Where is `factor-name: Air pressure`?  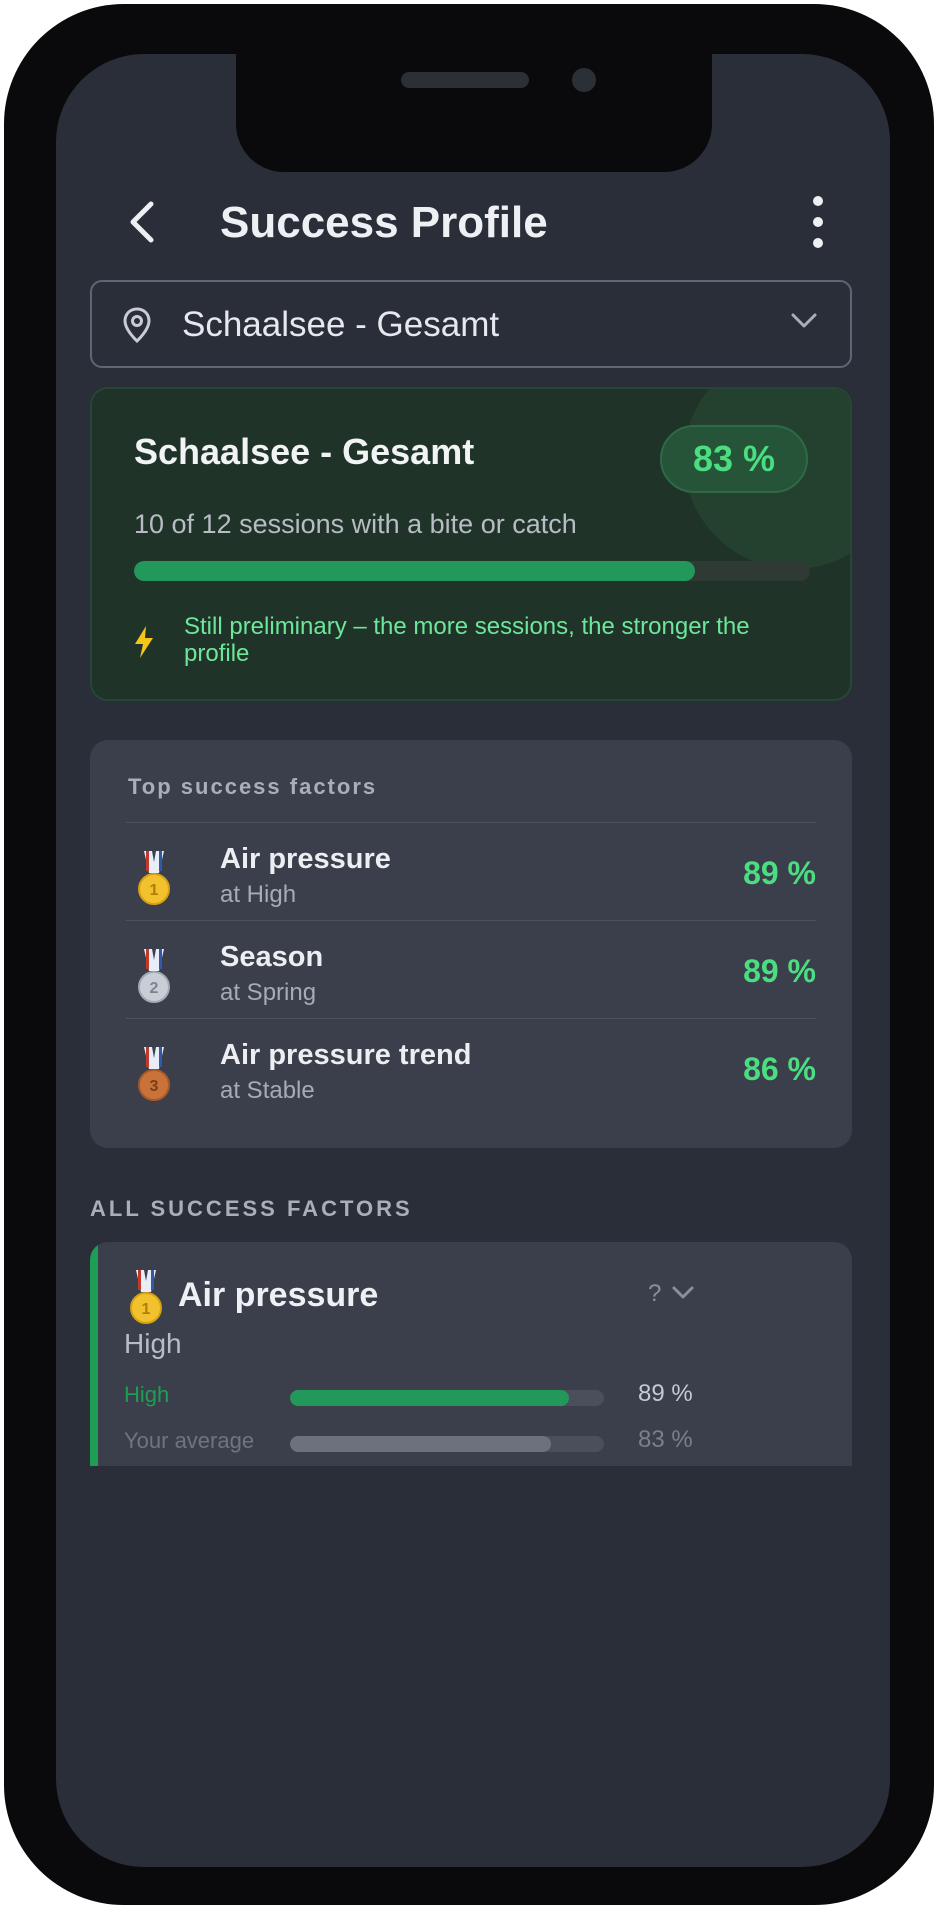
factor-name: Air pressure is located at coordinates (305, 859).